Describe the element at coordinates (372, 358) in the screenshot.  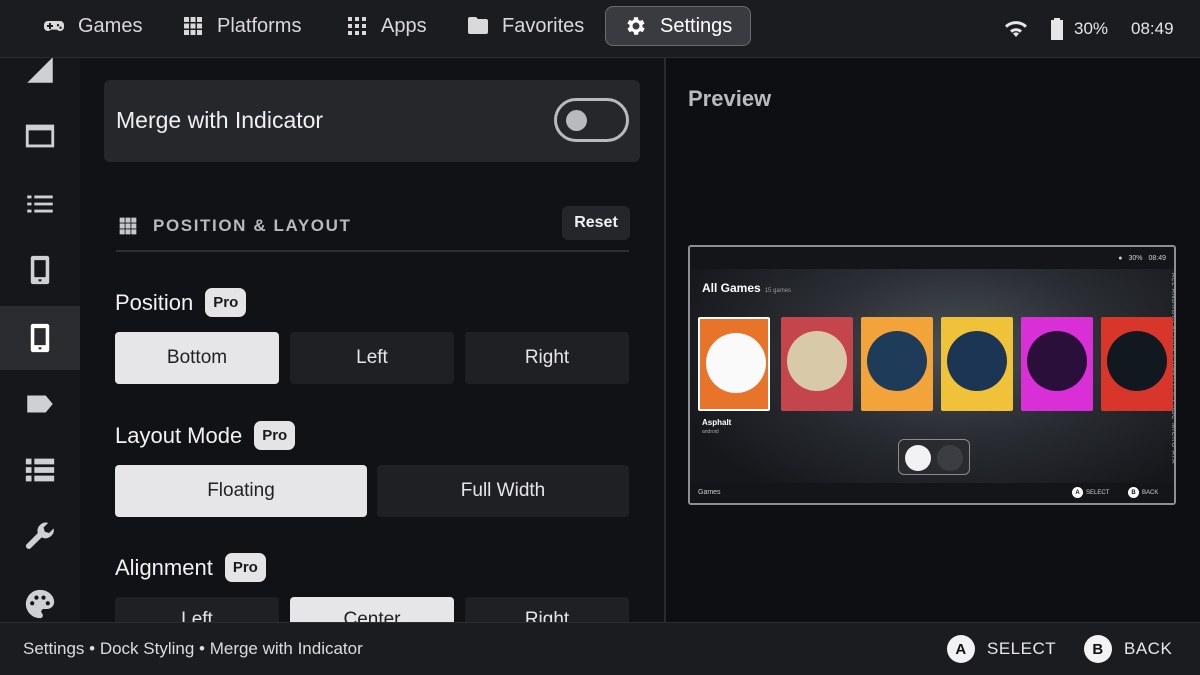
I see `position-option-left: Left` at that location.